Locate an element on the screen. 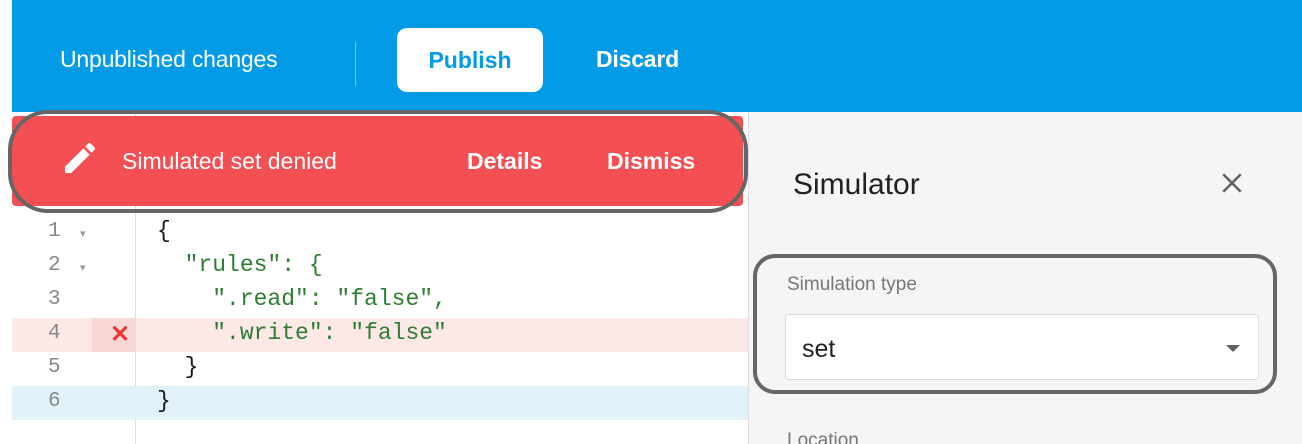 Image resolution: width=1302 pixels, height=444 pixels. code-line-6-active: 6 } is located at coordinates (380, 403).